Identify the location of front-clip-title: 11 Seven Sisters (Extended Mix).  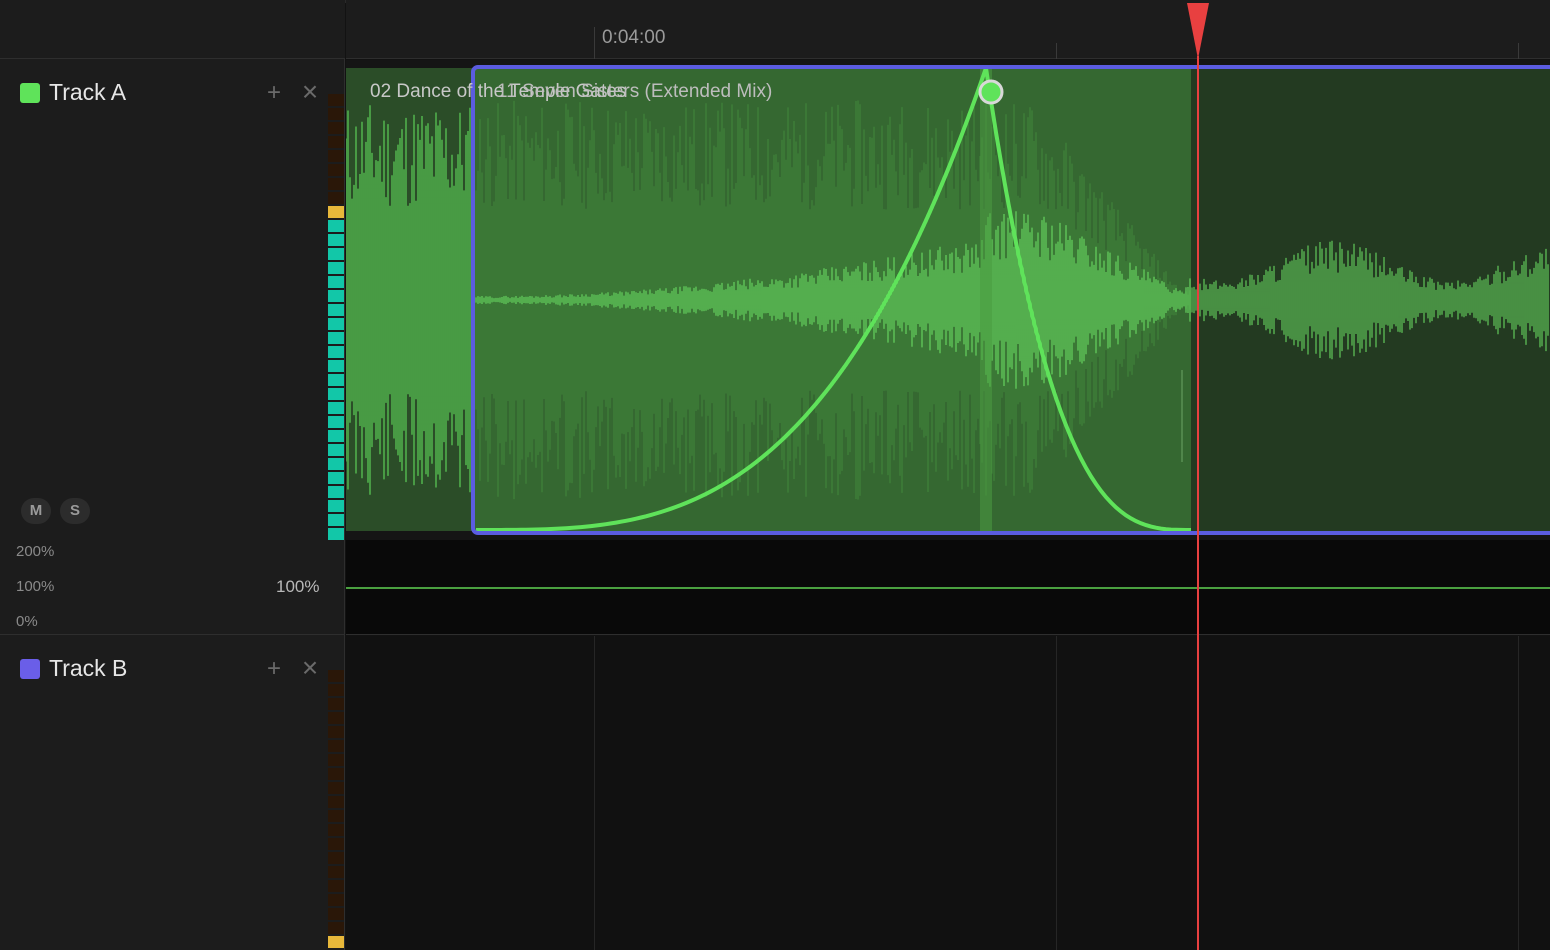
(635, 91).